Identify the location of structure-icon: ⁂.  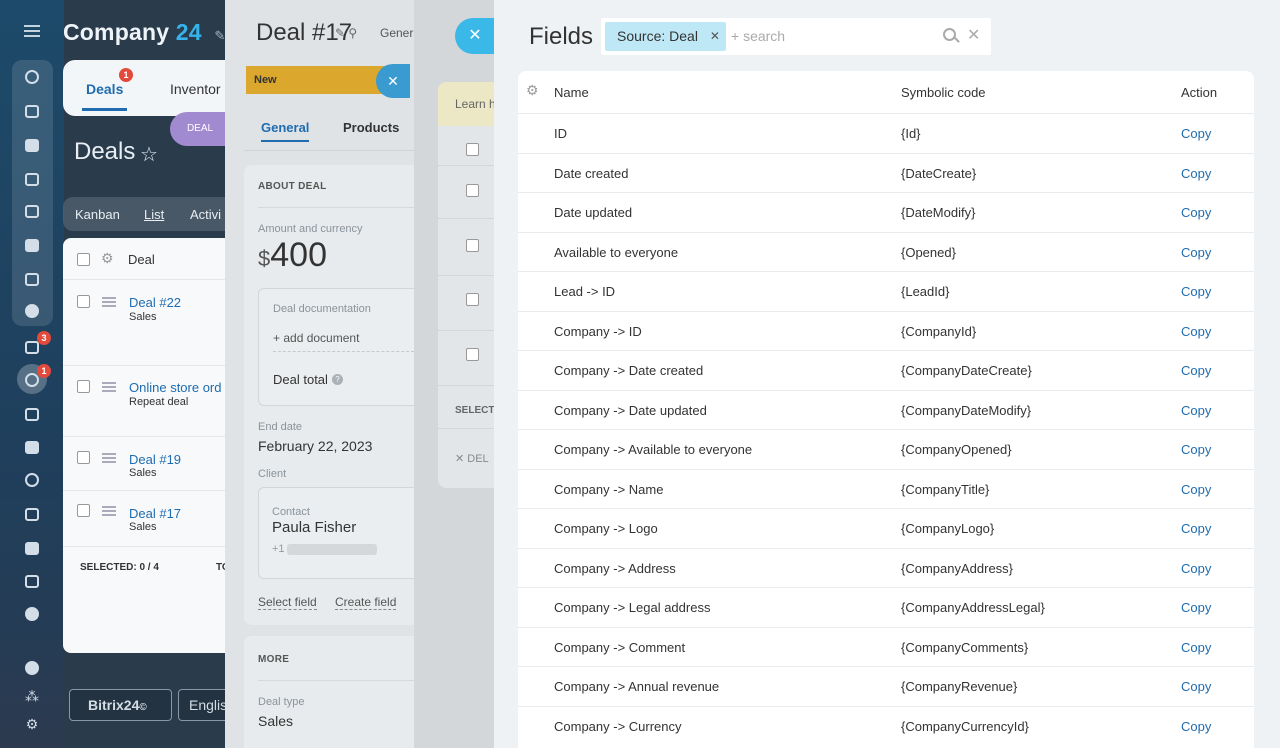
(32, 696).